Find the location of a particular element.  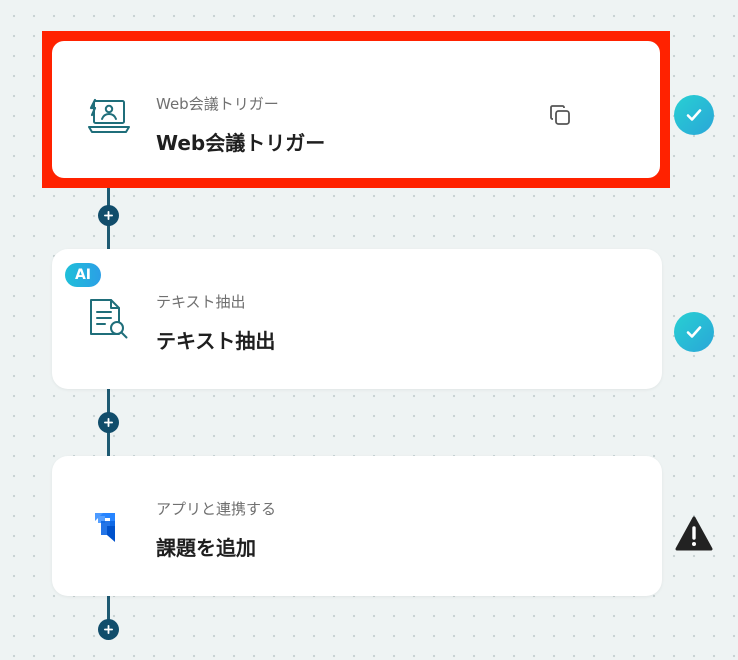

jira-icon is located at coordinates (108, 526).